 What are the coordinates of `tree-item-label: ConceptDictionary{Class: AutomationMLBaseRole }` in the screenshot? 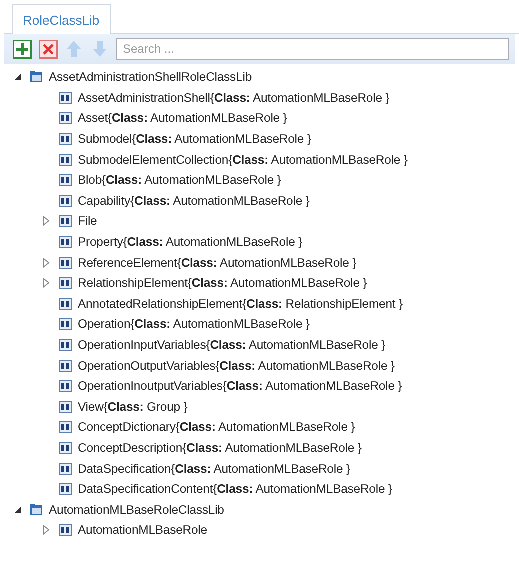 It's located at (217, 427).